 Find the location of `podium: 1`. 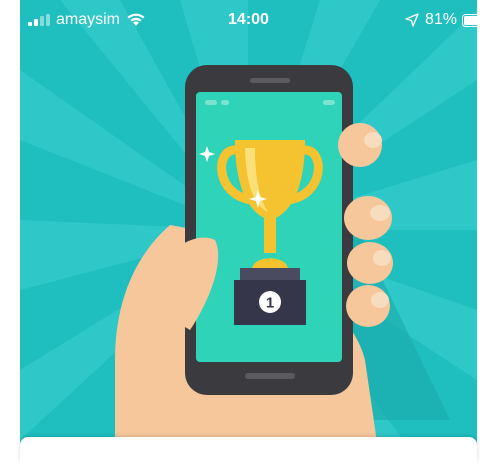

podium: 1 is located at coordinates (270, 296).